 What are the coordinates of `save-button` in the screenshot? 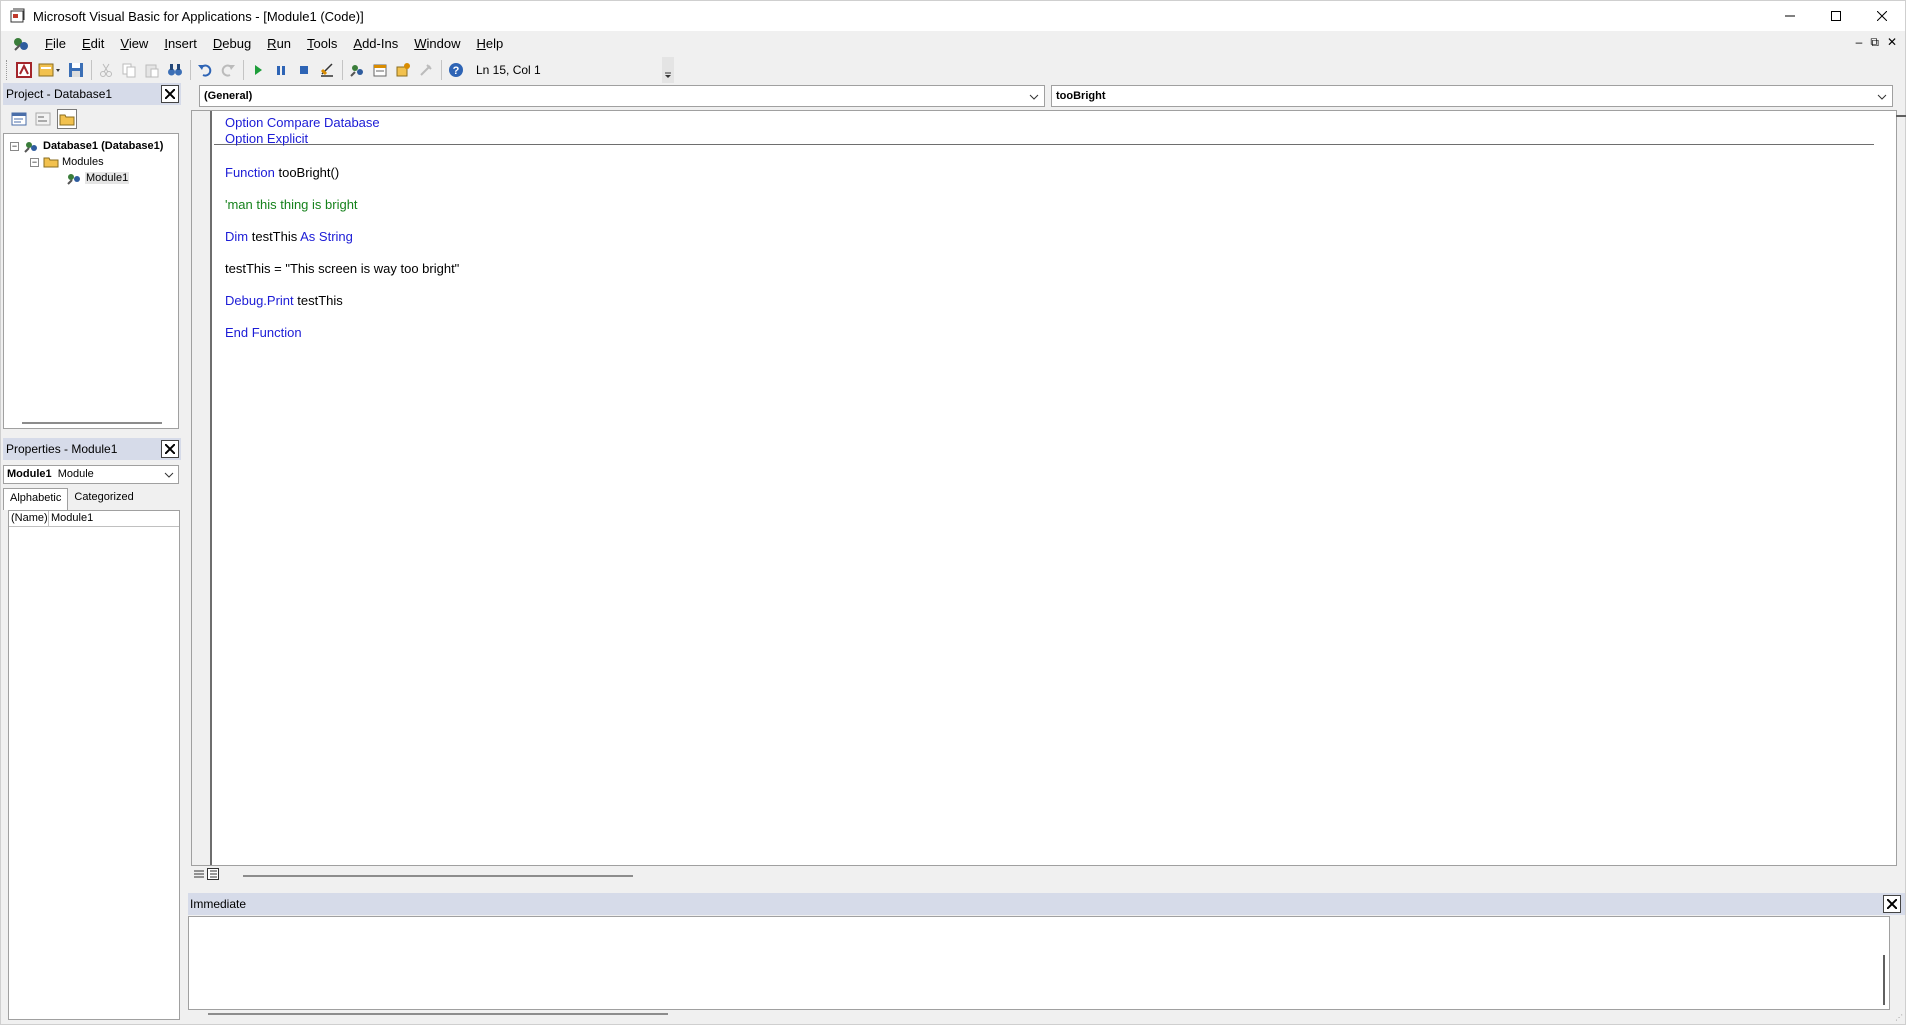 It's located at (76, 70).